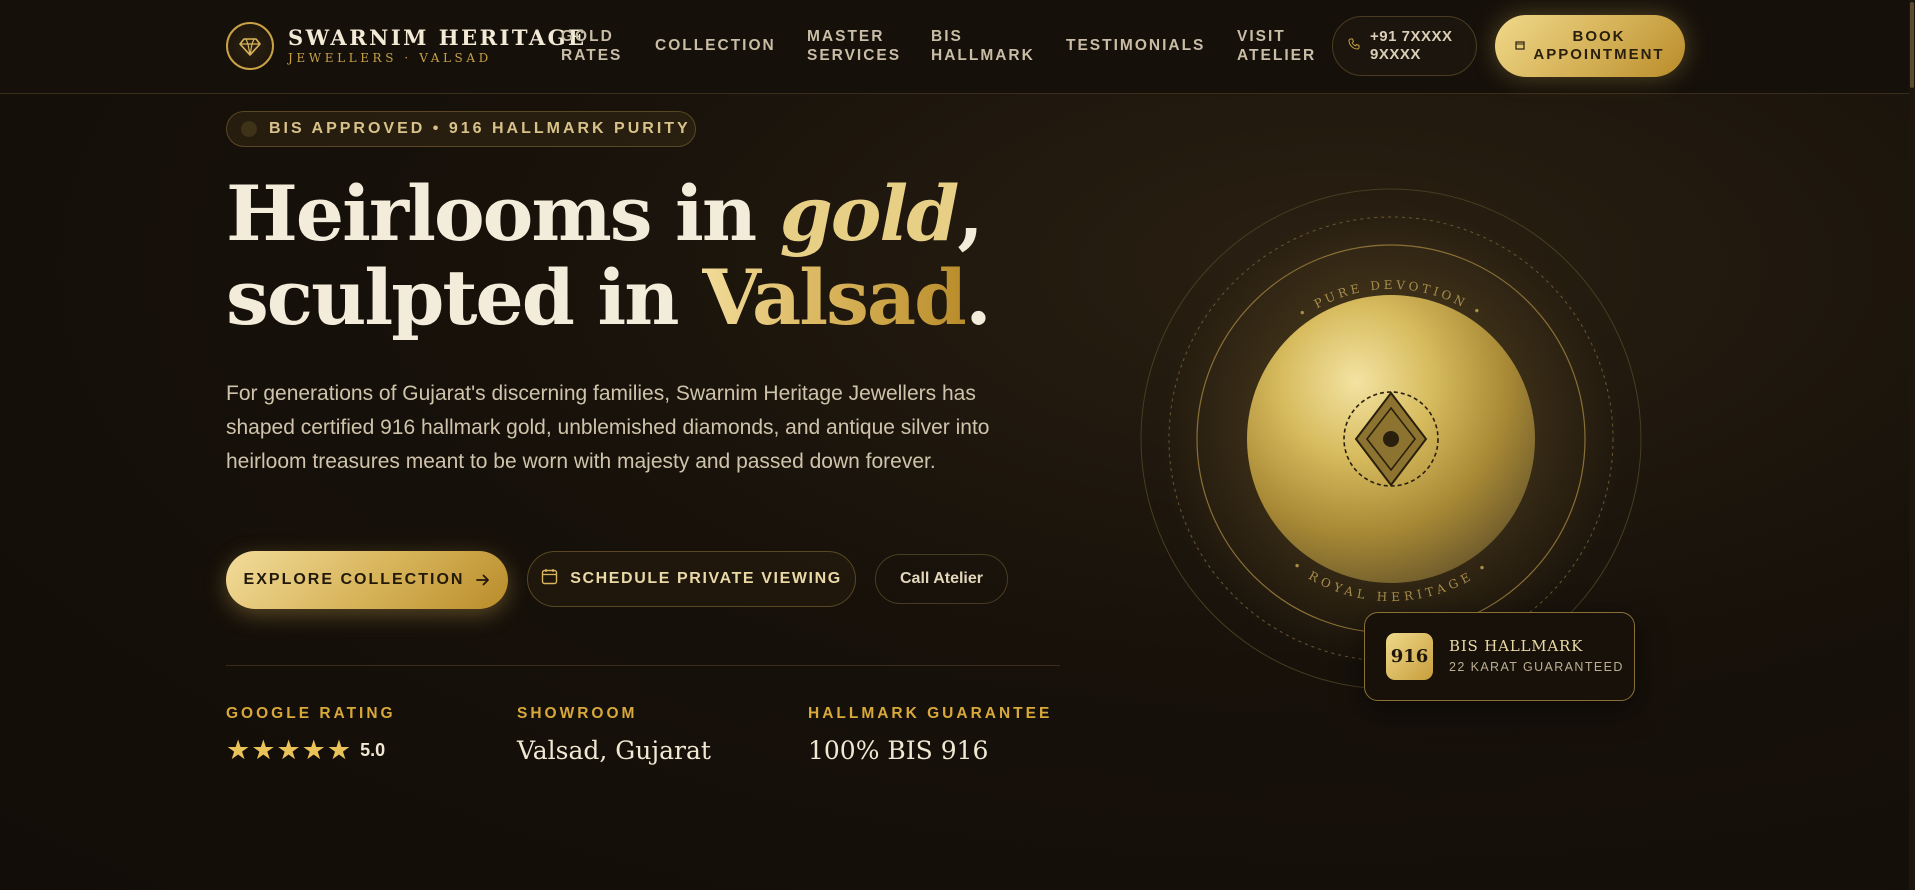 Image resolution: width=1915 pixels, height=890 pixels. I want to click on book-label-line: APPOINTMENT, so click(1599, 54).